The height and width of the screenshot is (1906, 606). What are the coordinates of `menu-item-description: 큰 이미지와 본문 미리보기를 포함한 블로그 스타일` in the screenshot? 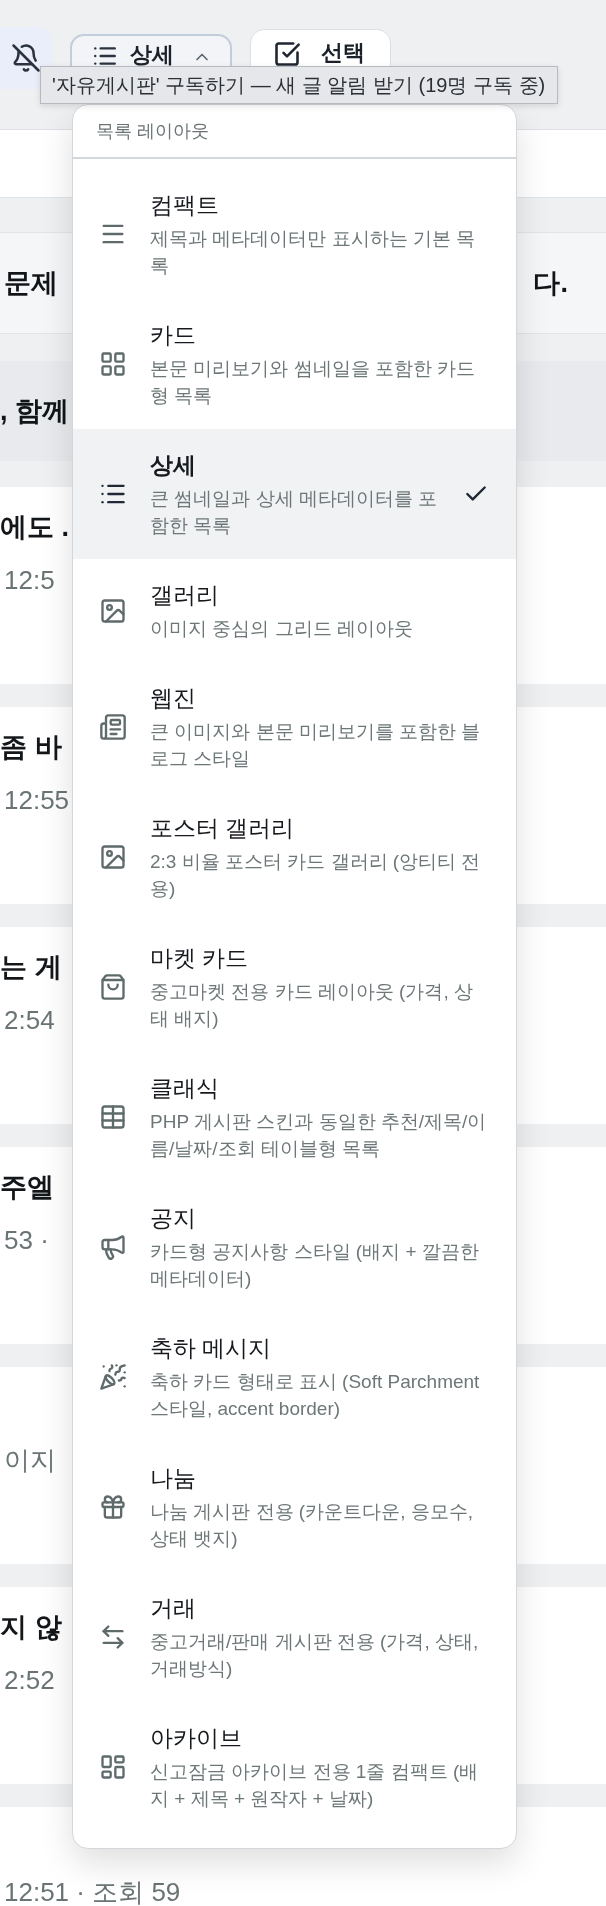 It's located at (316, 745).